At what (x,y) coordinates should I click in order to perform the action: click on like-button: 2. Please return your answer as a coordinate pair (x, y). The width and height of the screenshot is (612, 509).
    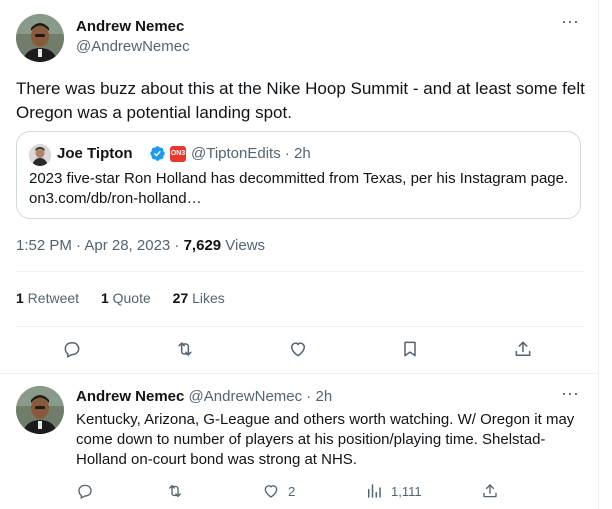
    Looking at the image, I should click on (278, 491).